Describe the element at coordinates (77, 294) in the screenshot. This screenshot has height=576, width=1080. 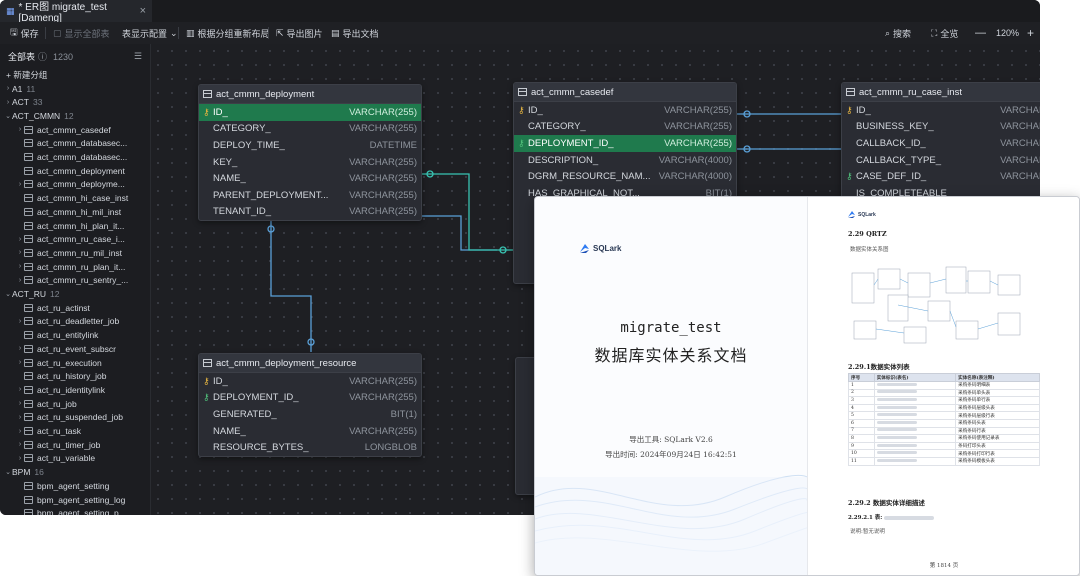
I see `tree-group: ⌄ ACT_RU 12` at that location.